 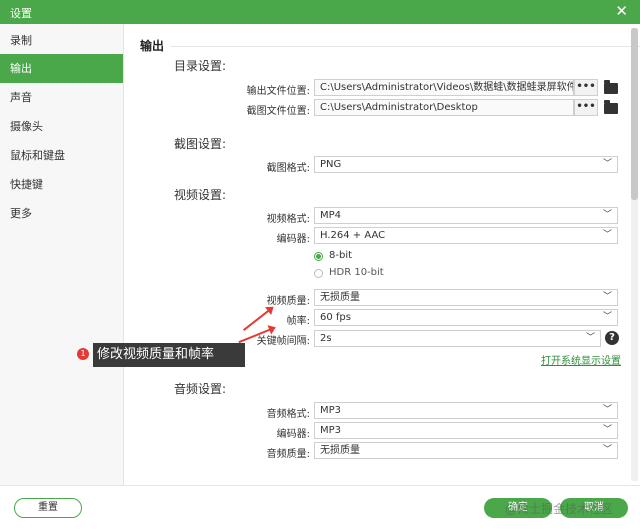 I want to click on output-browse-button: •••, so click(x=586, y=87).